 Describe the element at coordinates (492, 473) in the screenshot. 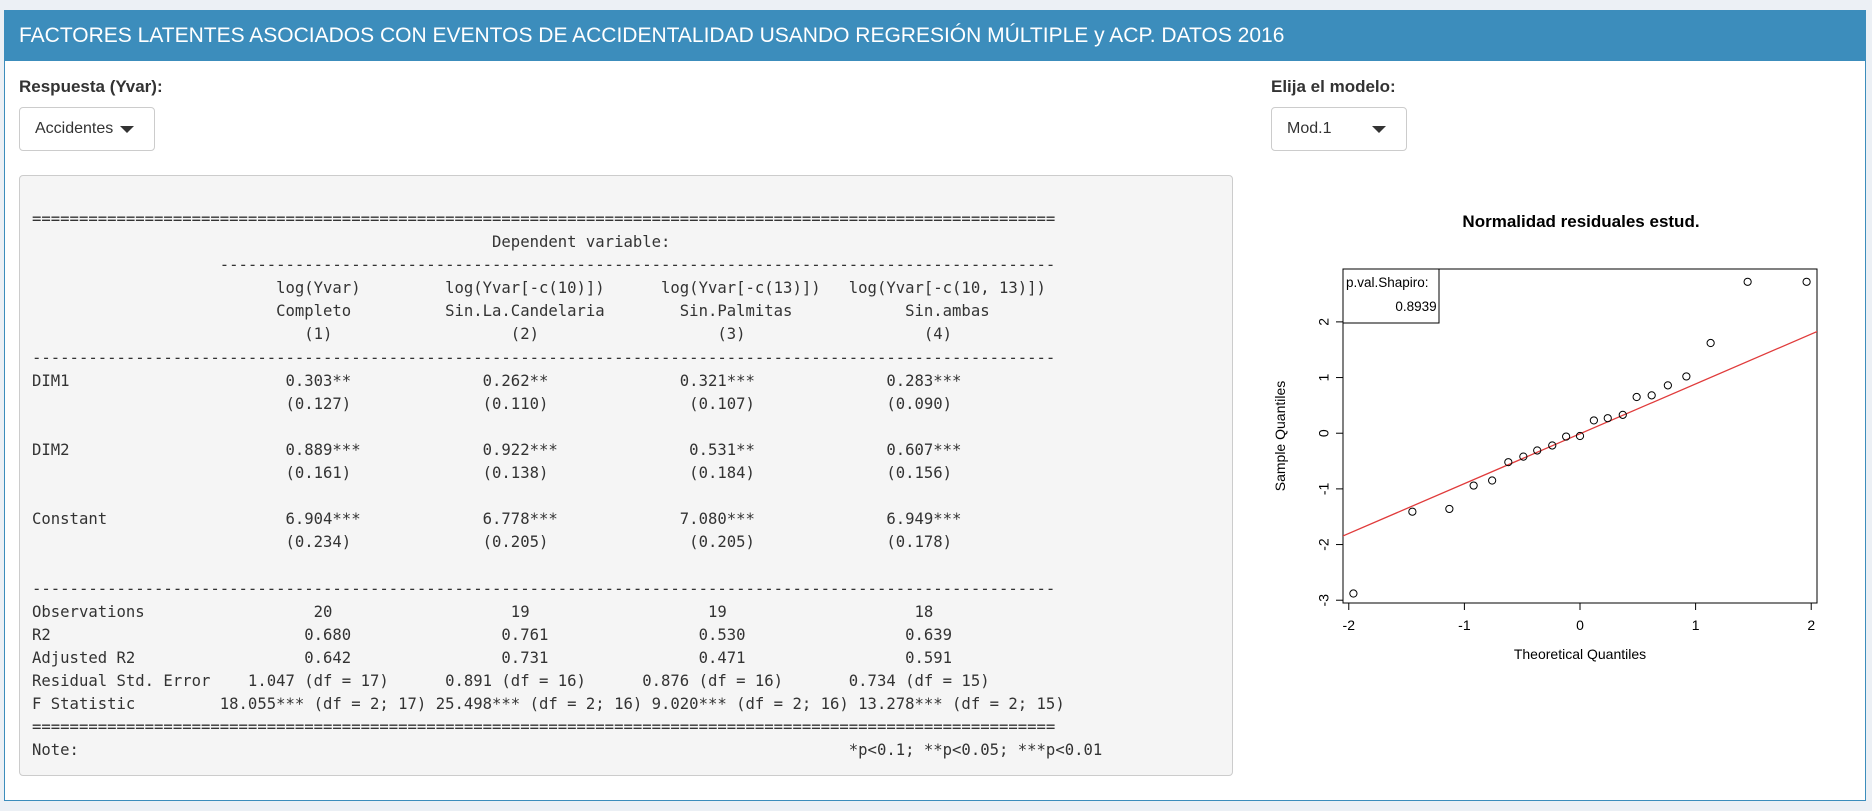

I see `output-line: (0.161) (0.138) (0.184) (0.156)` at that location.